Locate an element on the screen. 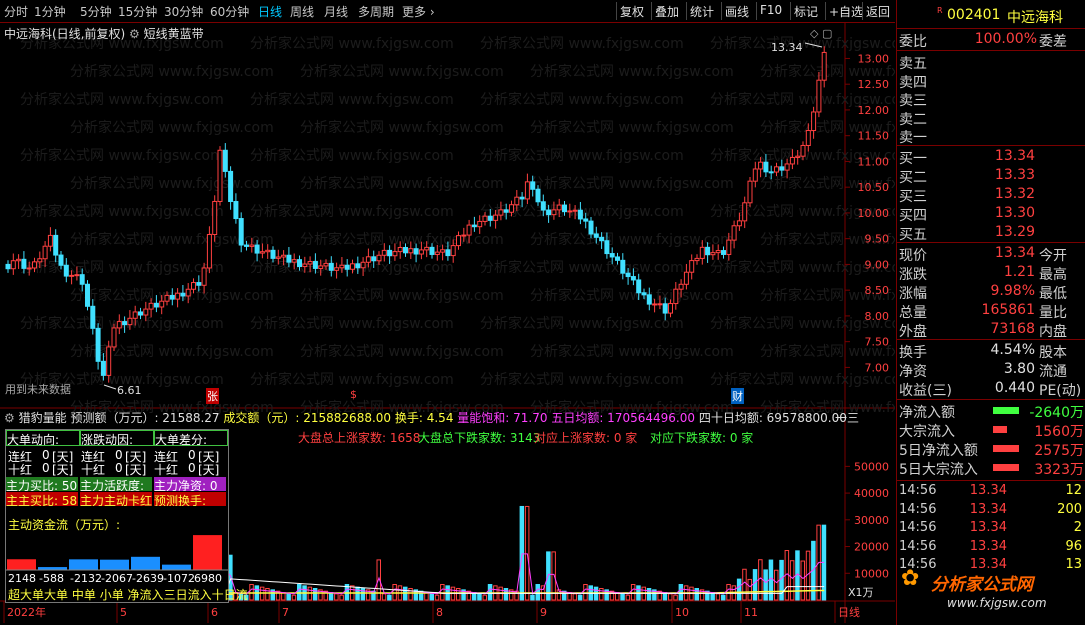 The height and width of the screenshot is (625, 1085). fuquan-button: 复权 is located at coordinates (631, 11).